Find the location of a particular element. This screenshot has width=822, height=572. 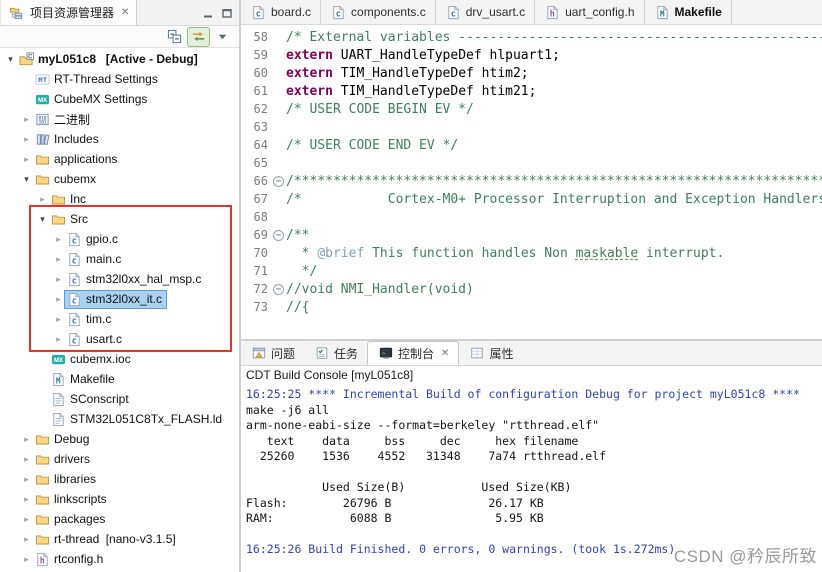

line-number: 70 is located at coordinates (256, 253).